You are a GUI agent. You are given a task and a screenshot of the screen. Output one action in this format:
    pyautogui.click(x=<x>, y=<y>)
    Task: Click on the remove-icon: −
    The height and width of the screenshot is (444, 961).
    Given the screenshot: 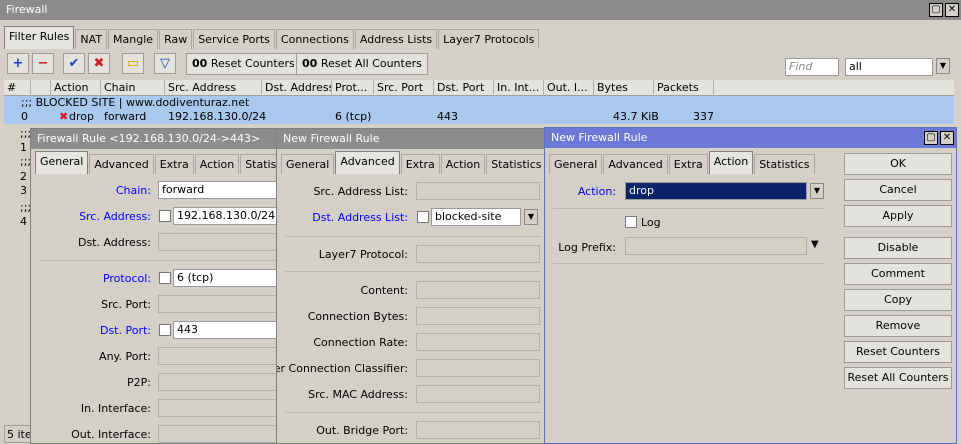 What is the action you would take?
    pyautogui.click(x=43, y=63)
    